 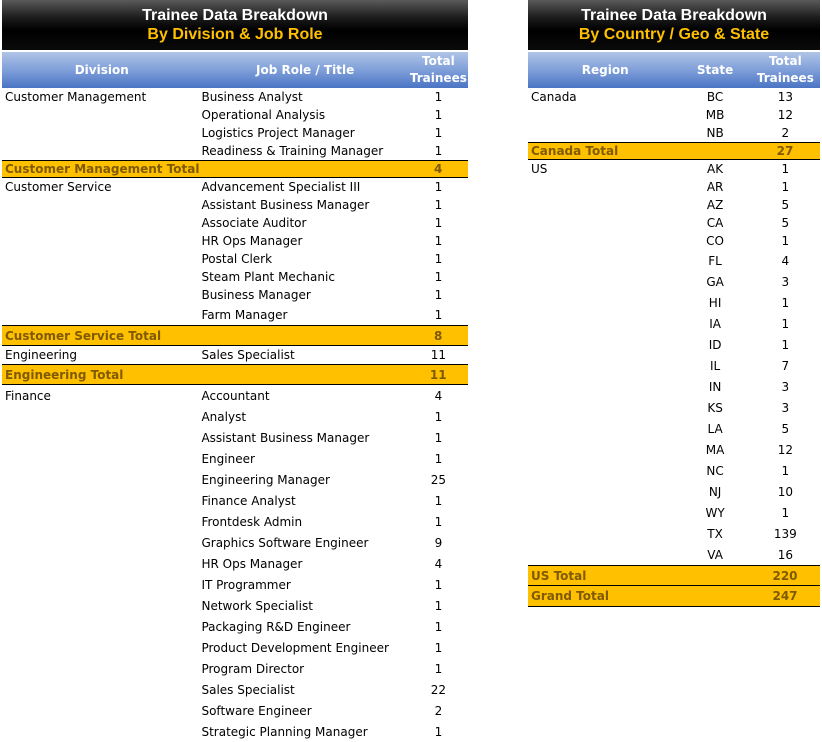 I want to click on table-row: Postal Clerk 1, so click(x=235, y=259).